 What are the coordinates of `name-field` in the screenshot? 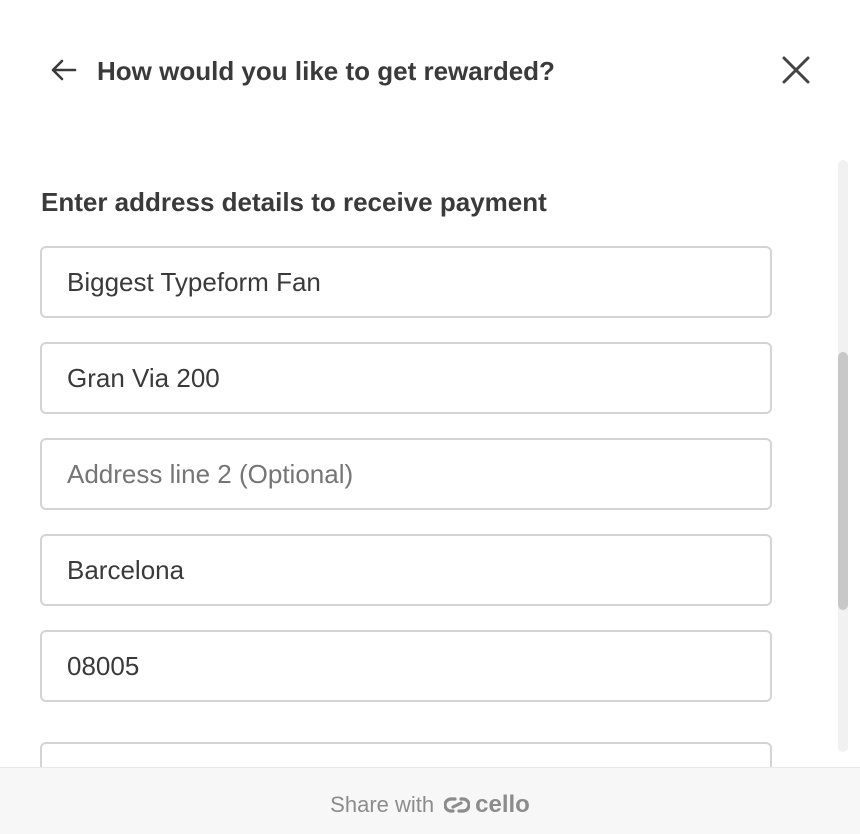 It's located at (406, 282).